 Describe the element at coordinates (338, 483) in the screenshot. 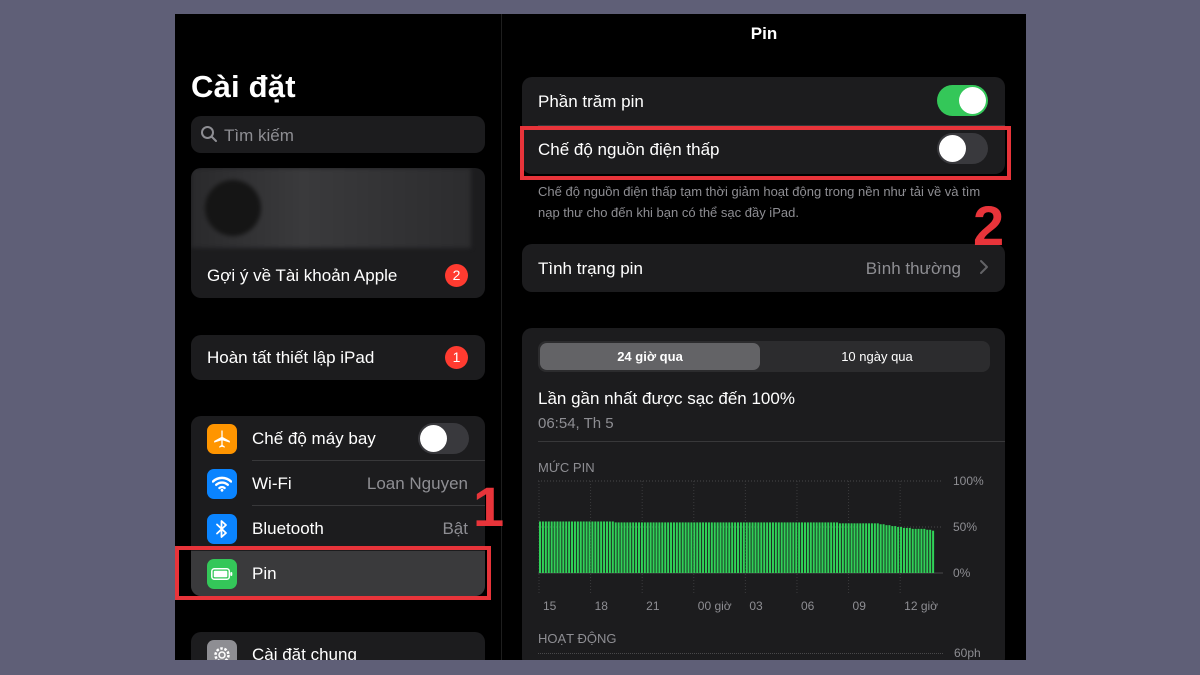

I see `sidebar-item-wifi: Wi-Fi Loan Nguyen` at that location.